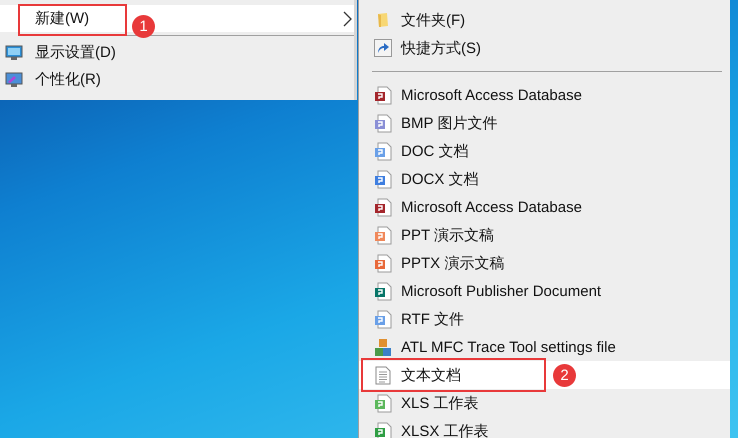 This screenshot has height=438, width=738. Describe the element at coordinates (544, 20) in the screenshot. I see `menu-item: 文件夹(F)` at that location.